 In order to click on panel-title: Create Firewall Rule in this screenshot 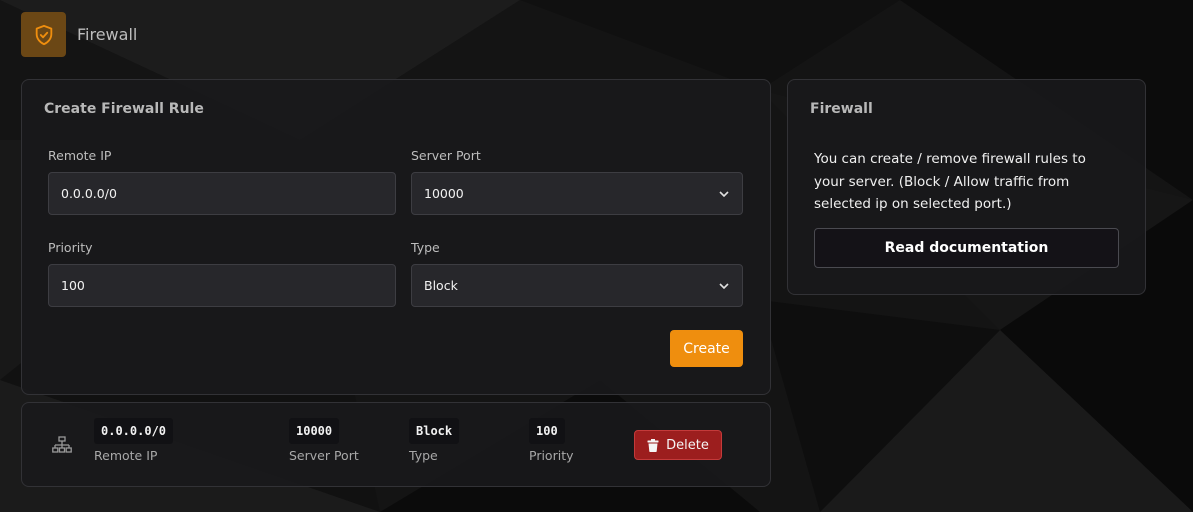, I will do `click(124, 109)`.